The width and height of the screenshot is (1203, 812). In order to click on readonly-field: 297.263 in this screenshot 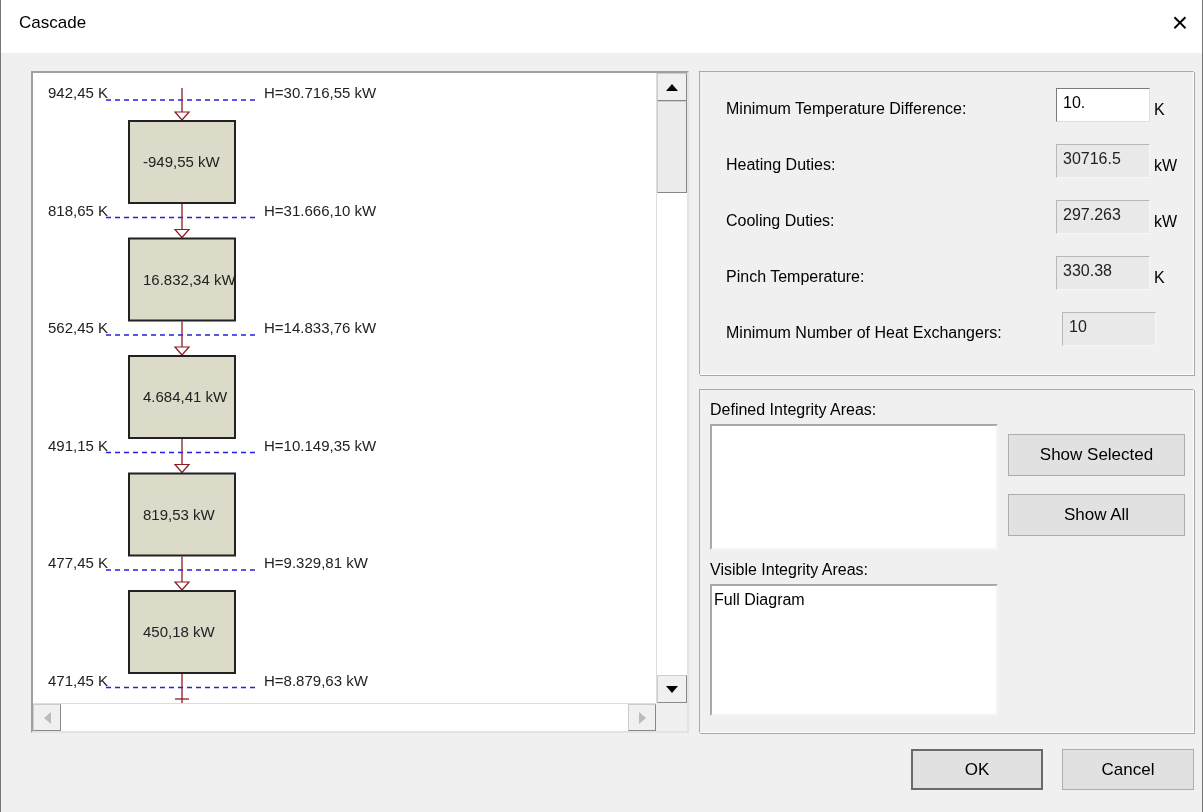, I will do `click(1103, 217)`.